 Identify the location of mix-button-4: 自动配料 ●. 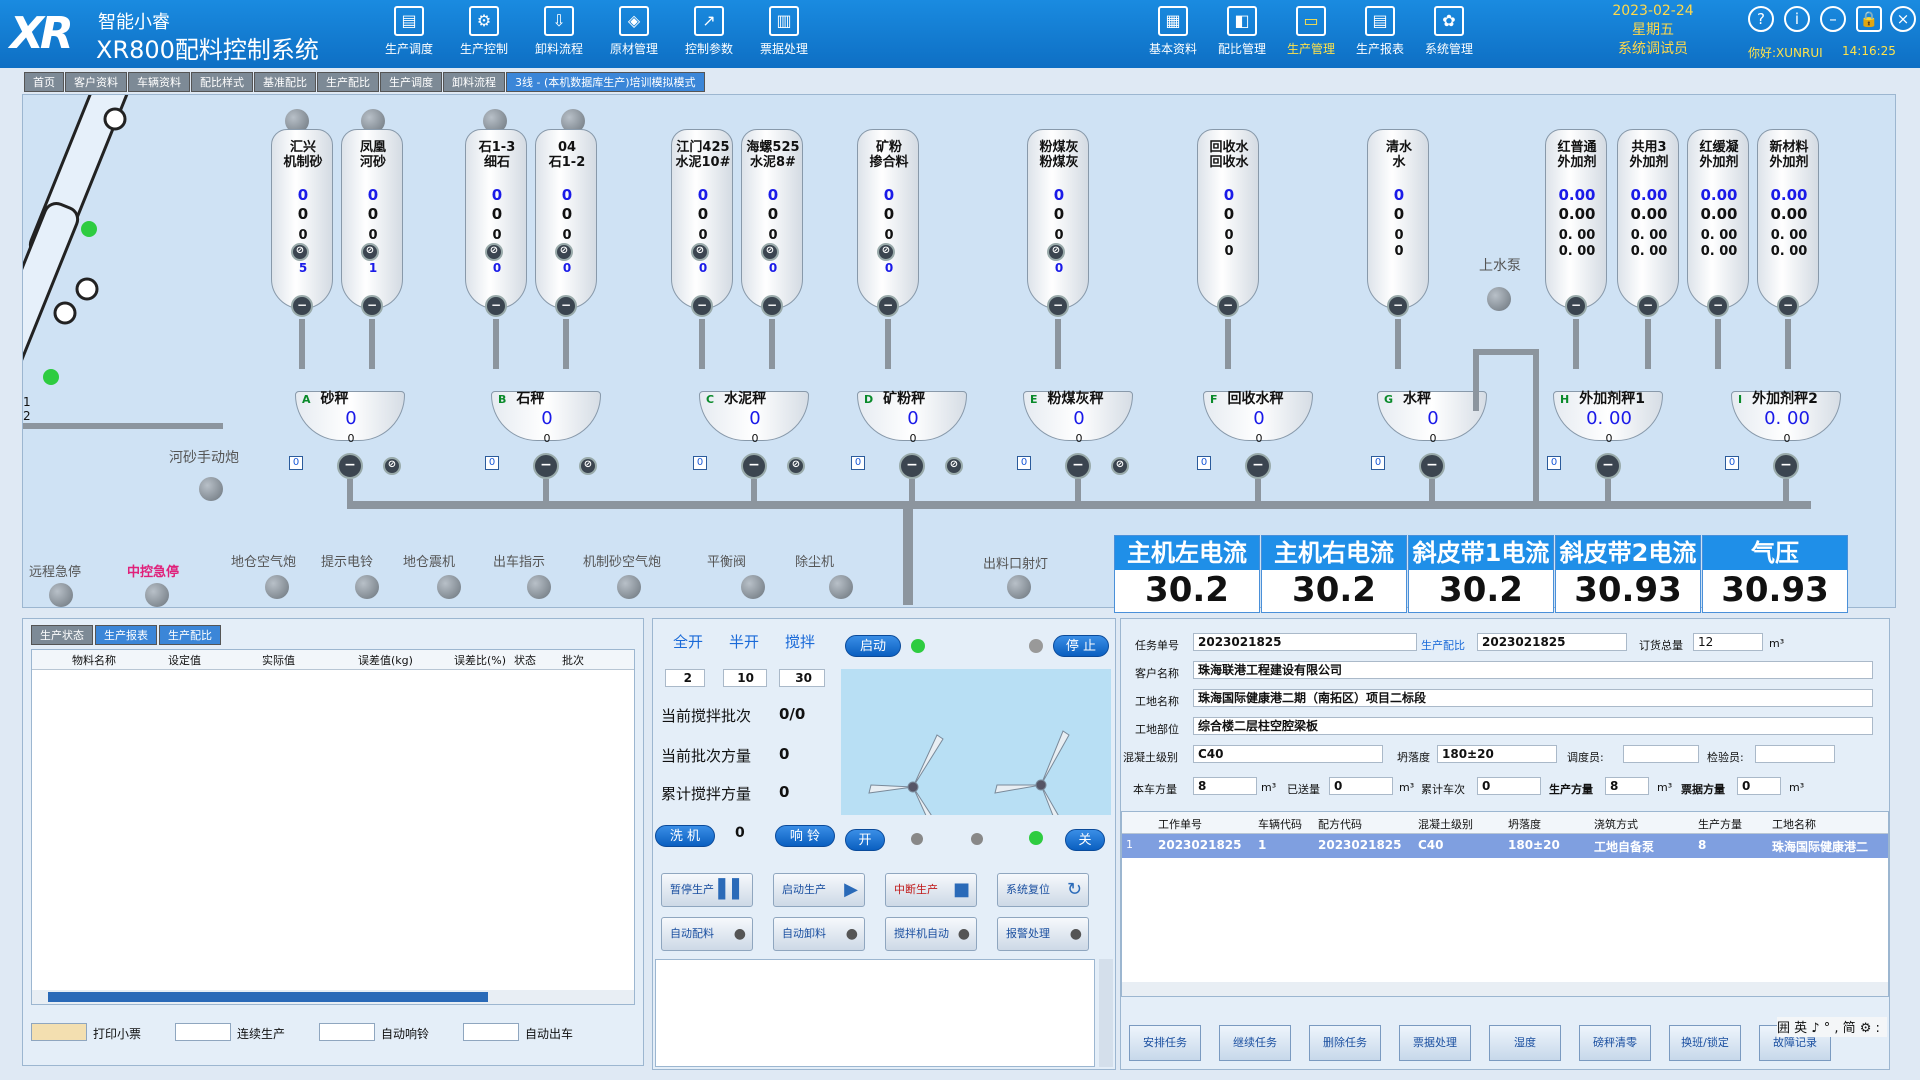
(707, 934).